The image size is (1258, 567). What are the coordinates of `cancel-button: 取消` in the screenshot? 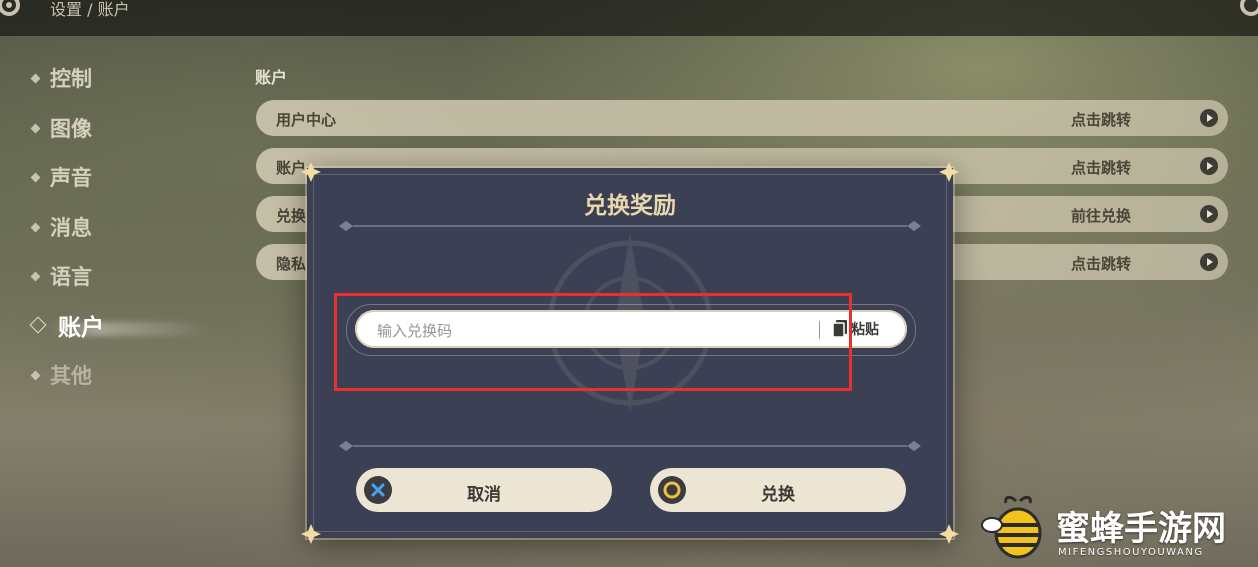 It's located at (484, 490).